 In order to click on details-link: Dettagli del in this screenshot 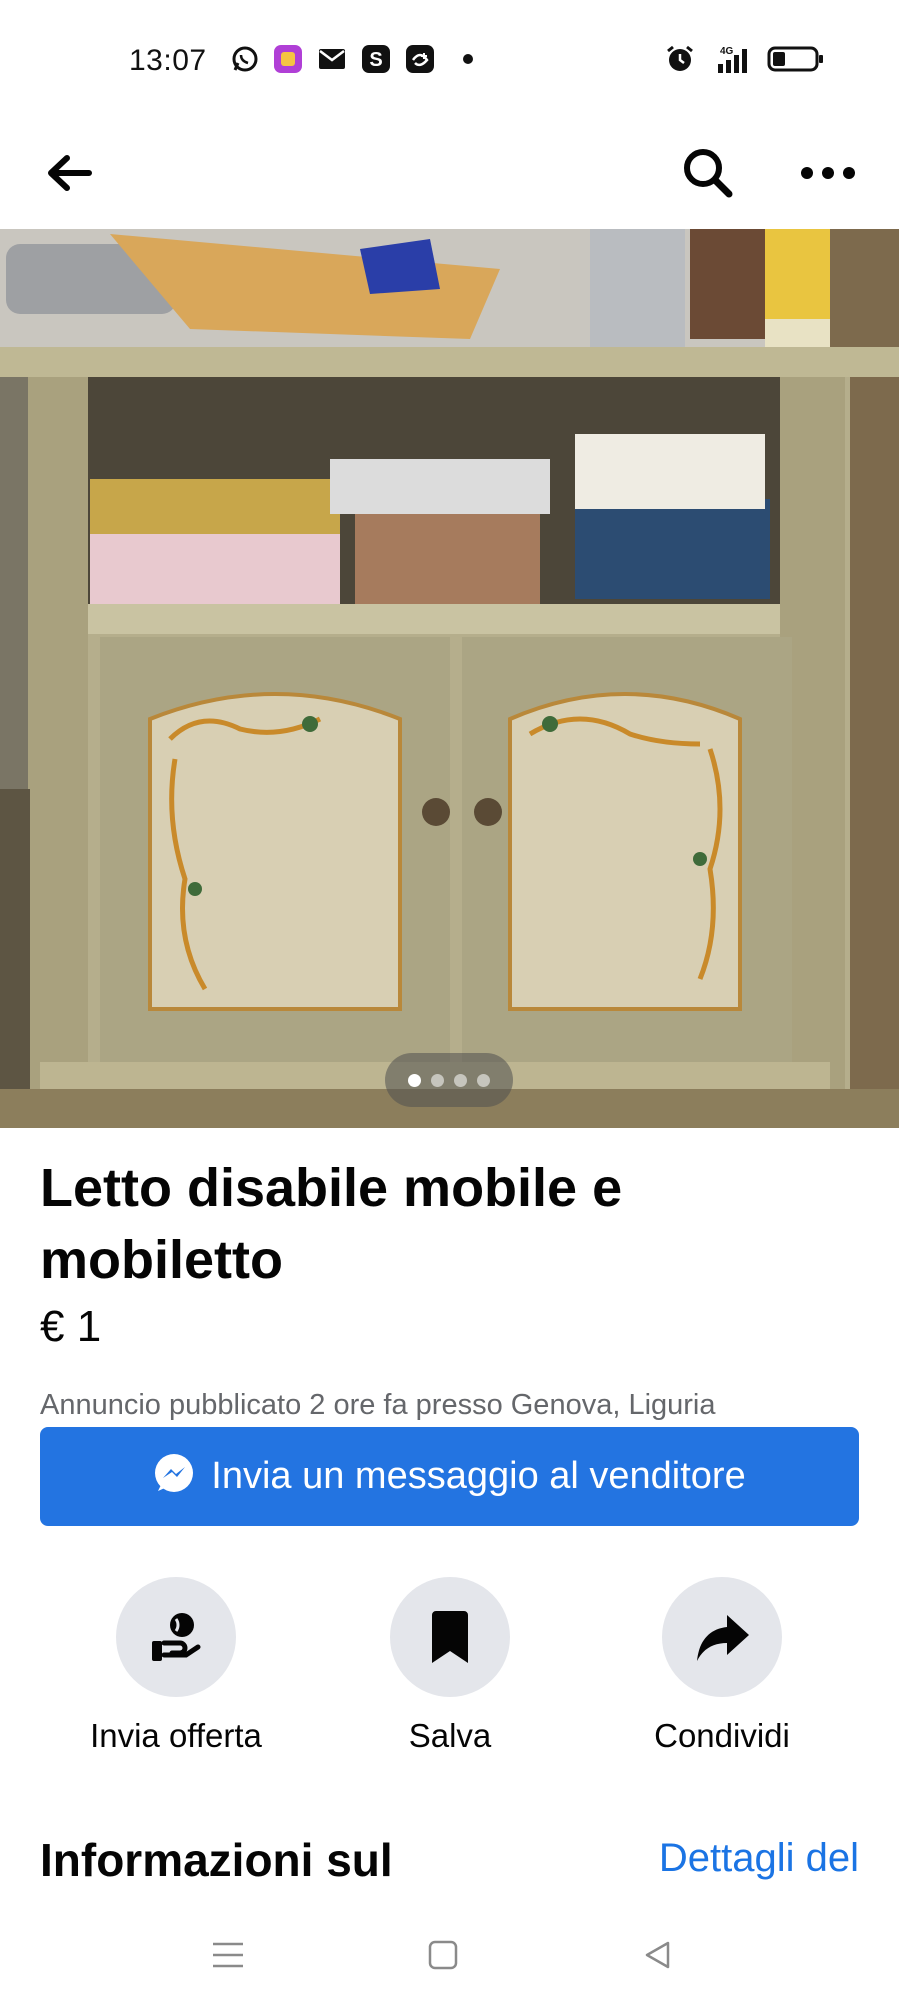, I will do `click(759, 1858)`.